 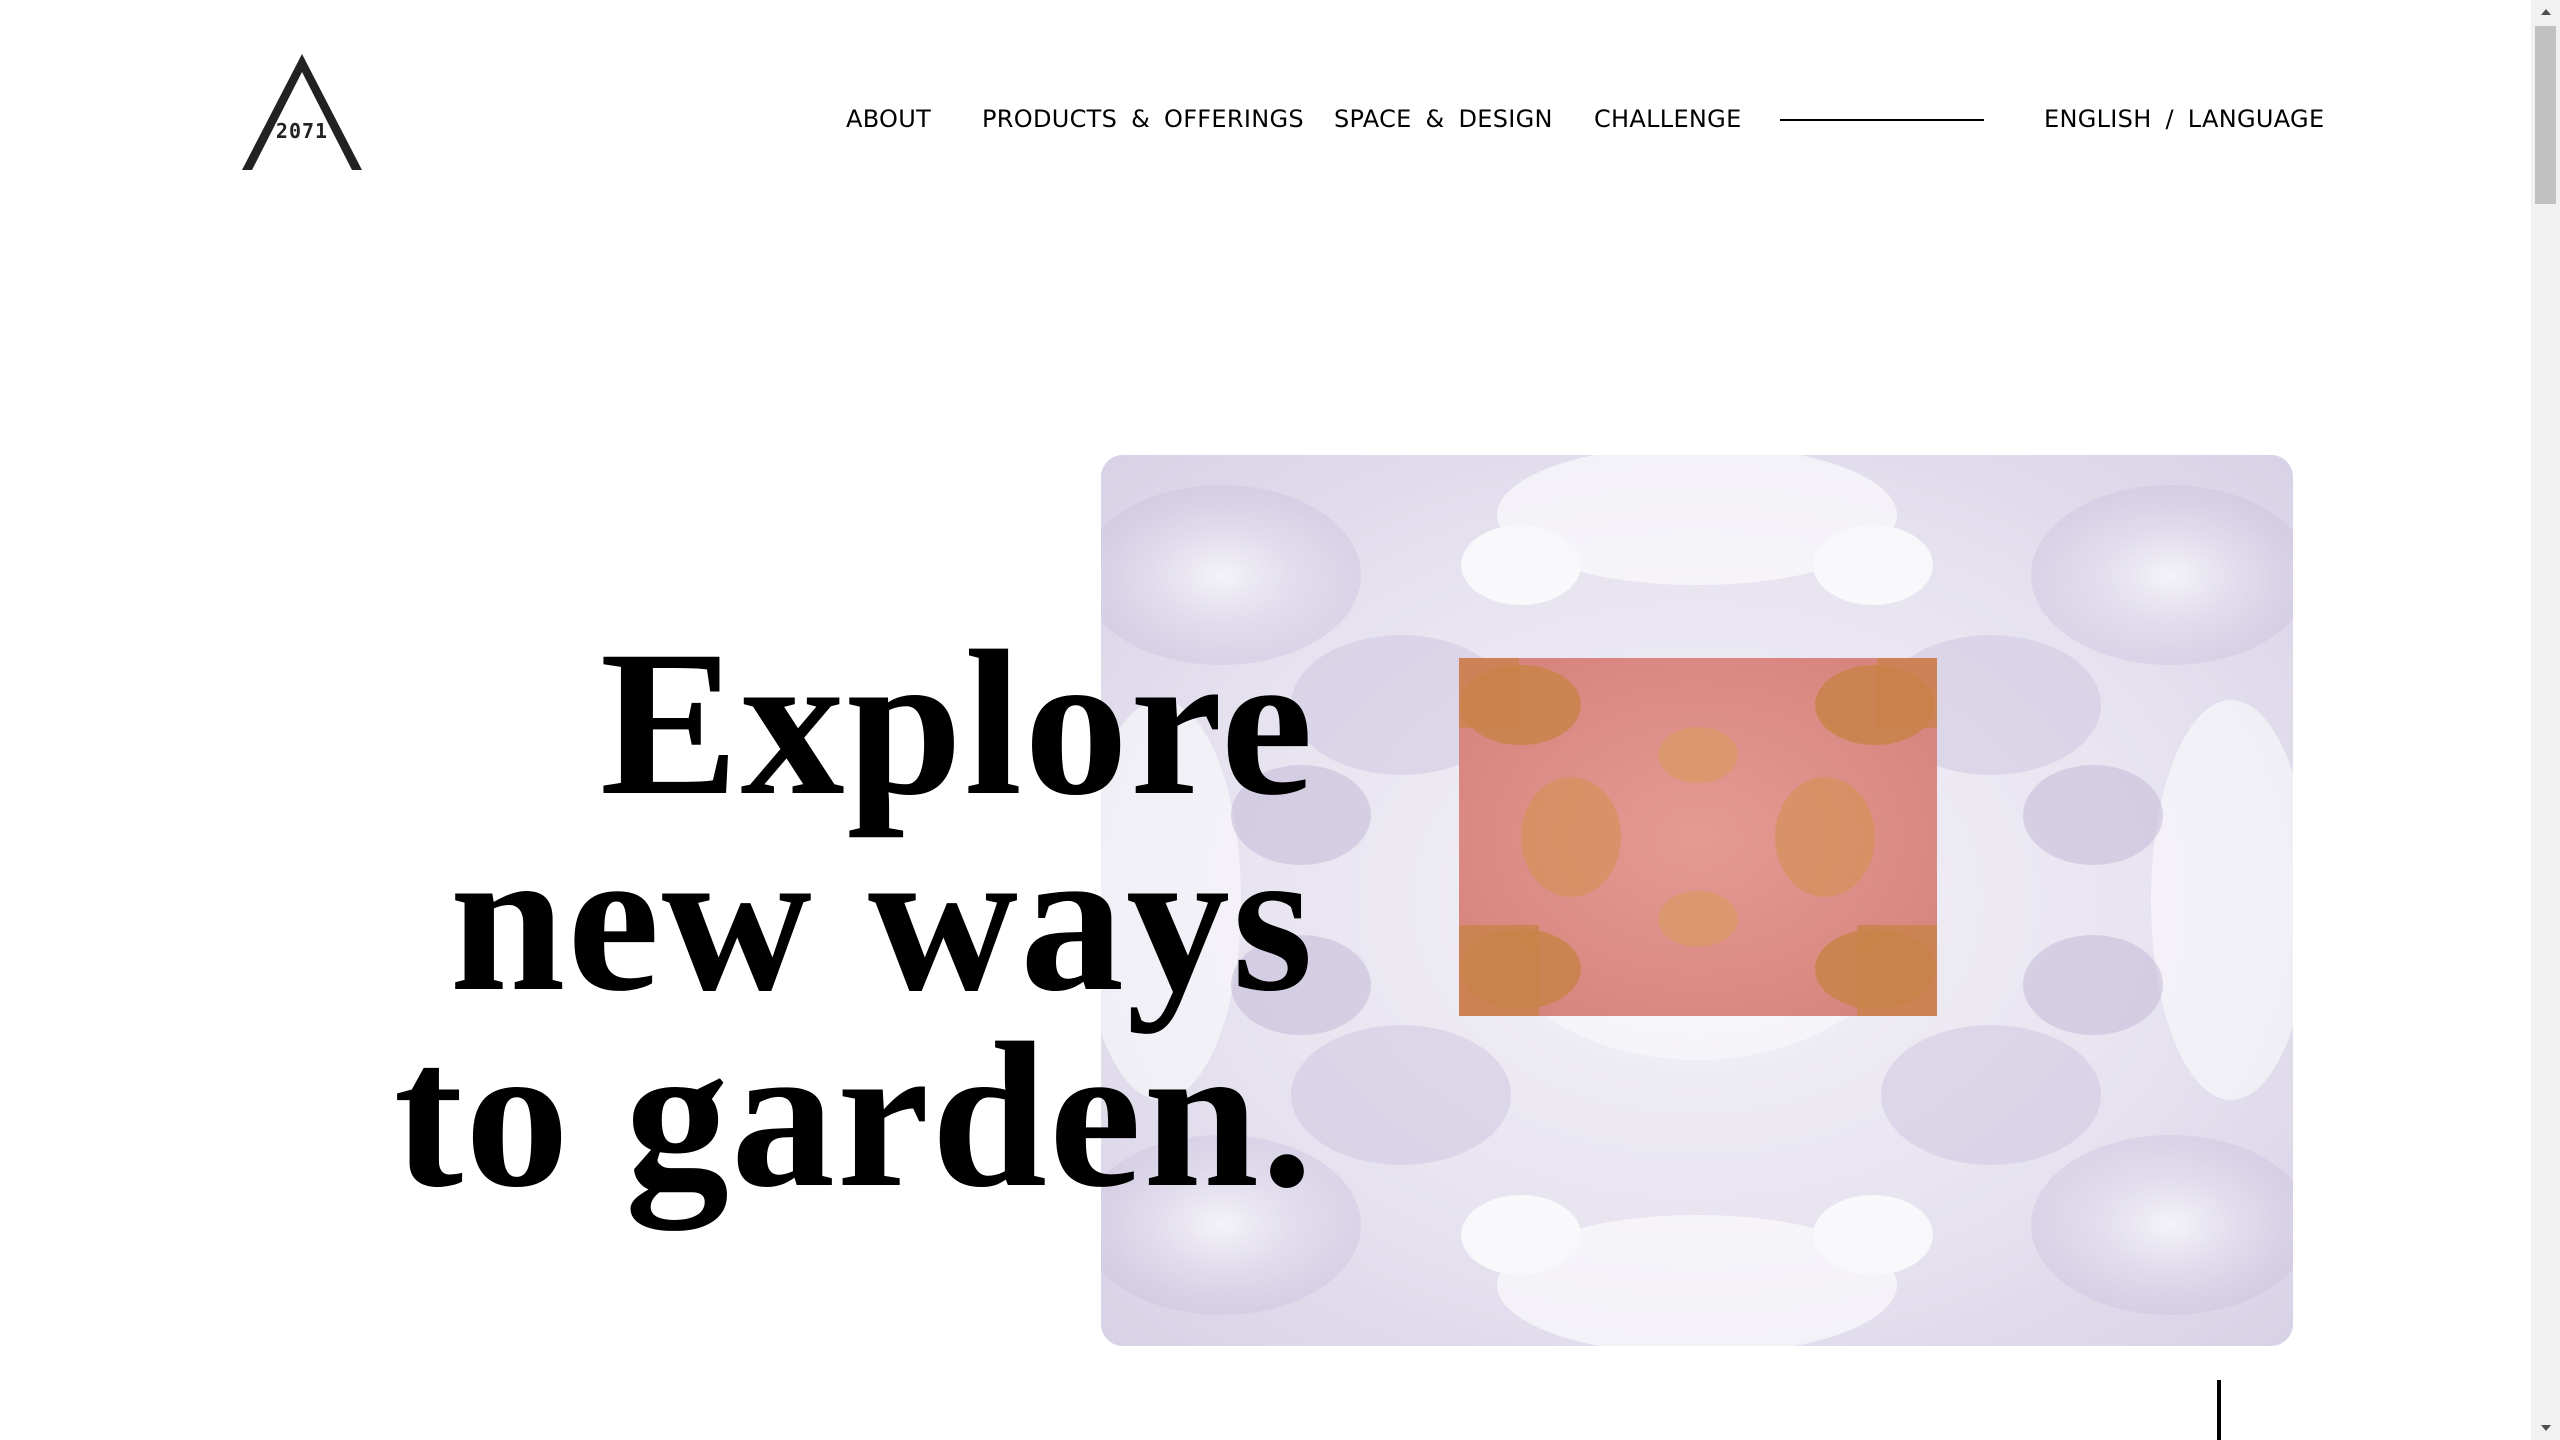 I want to click on hero-headline-line-3: to garden., so click(x=854, y=1115).